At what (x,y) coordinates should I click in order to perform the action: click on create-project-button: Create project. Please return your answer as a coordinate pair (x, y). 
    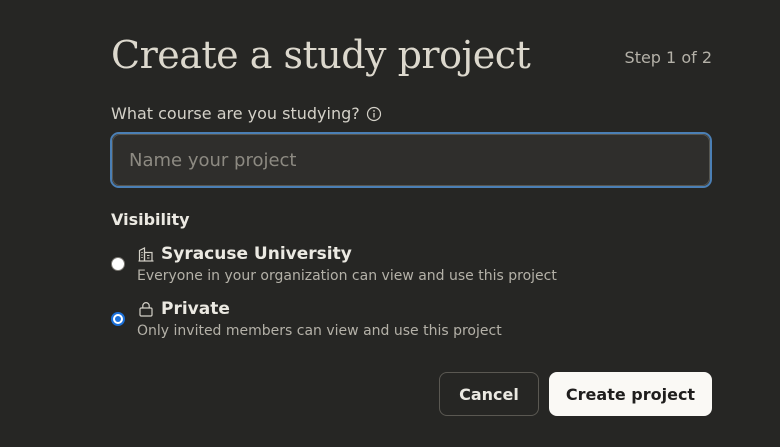
    Looking at the image, I should click on (630, 394).